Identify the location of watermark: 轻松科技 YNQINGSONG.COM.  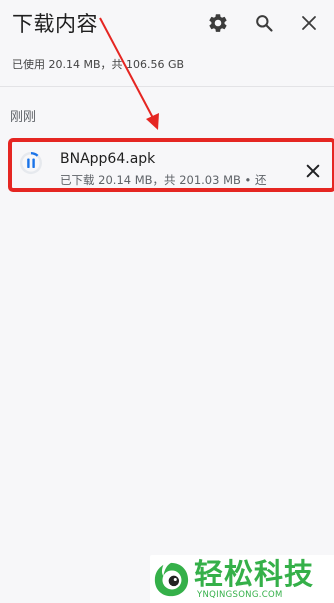
(242, 579).